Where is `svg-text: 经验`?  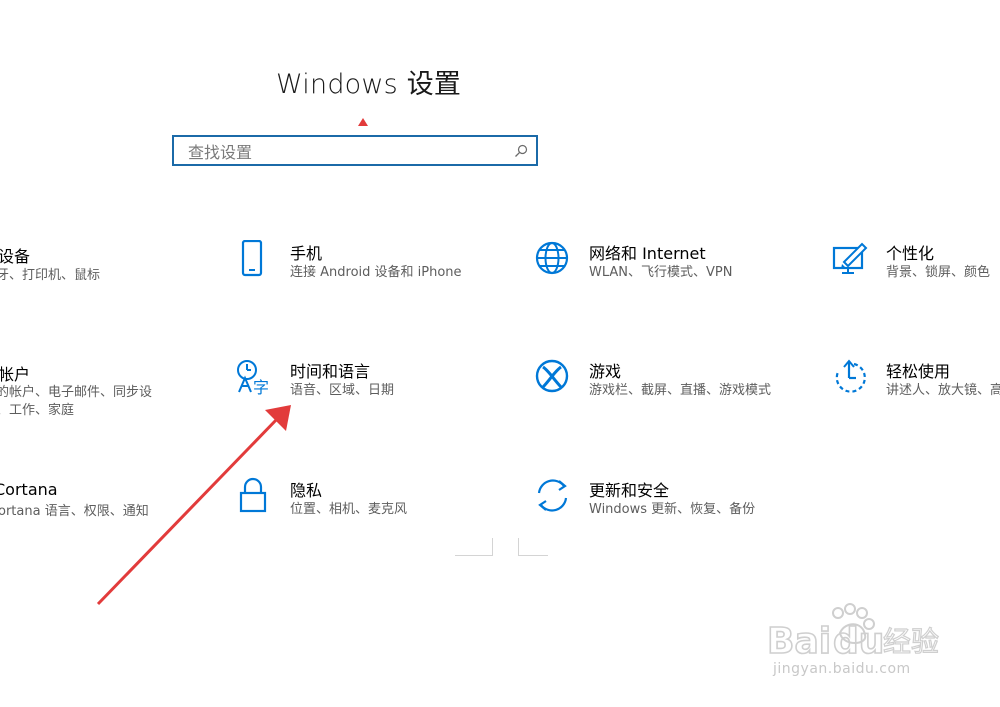
svg-text: 经验 is located at coordinates (911, 641).